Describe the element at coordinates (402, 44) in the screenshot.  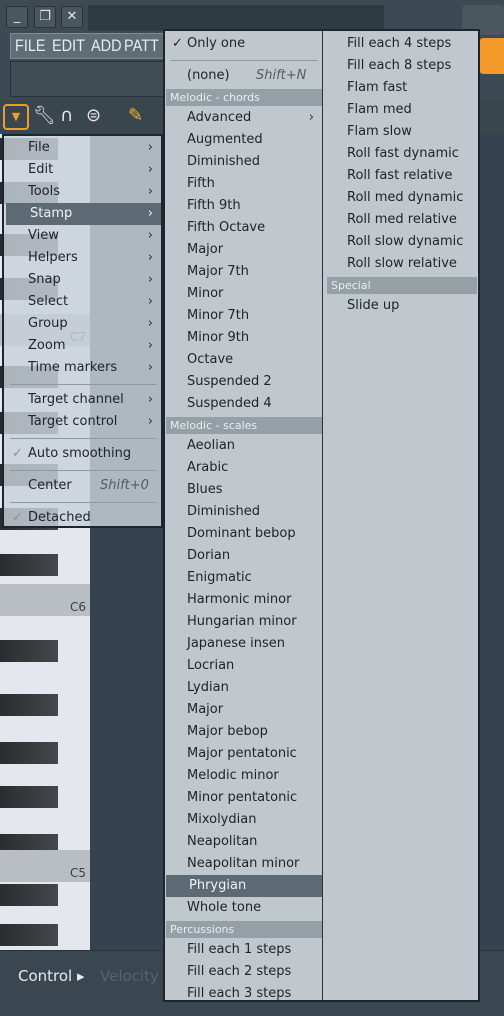
I see `menu-item-fill-each-4-steps: Fill each 4 steps` at that location.